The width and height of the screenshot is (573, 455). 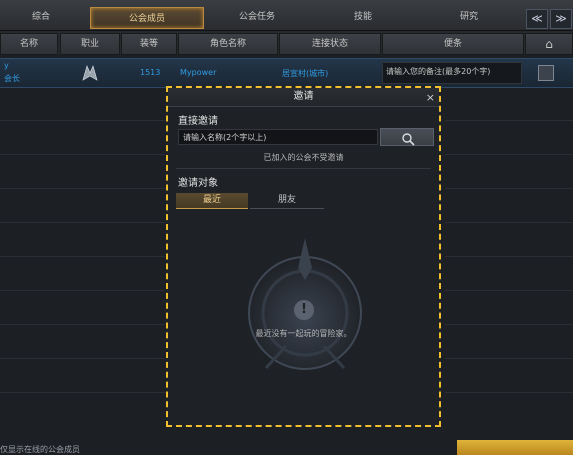 I want to click on column-item-level: 装等, so click(x=149, y=44).